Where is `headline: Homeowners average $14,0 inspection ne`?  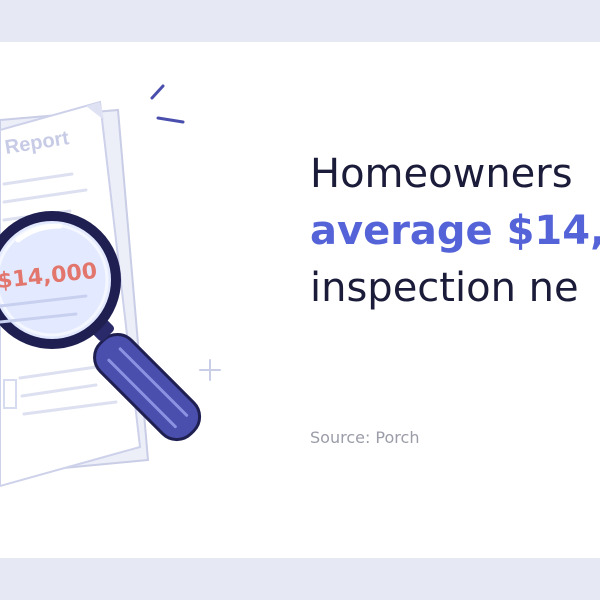 headline: Homeowners average $14,0 inspection ne is located at coordinates (455, 231).